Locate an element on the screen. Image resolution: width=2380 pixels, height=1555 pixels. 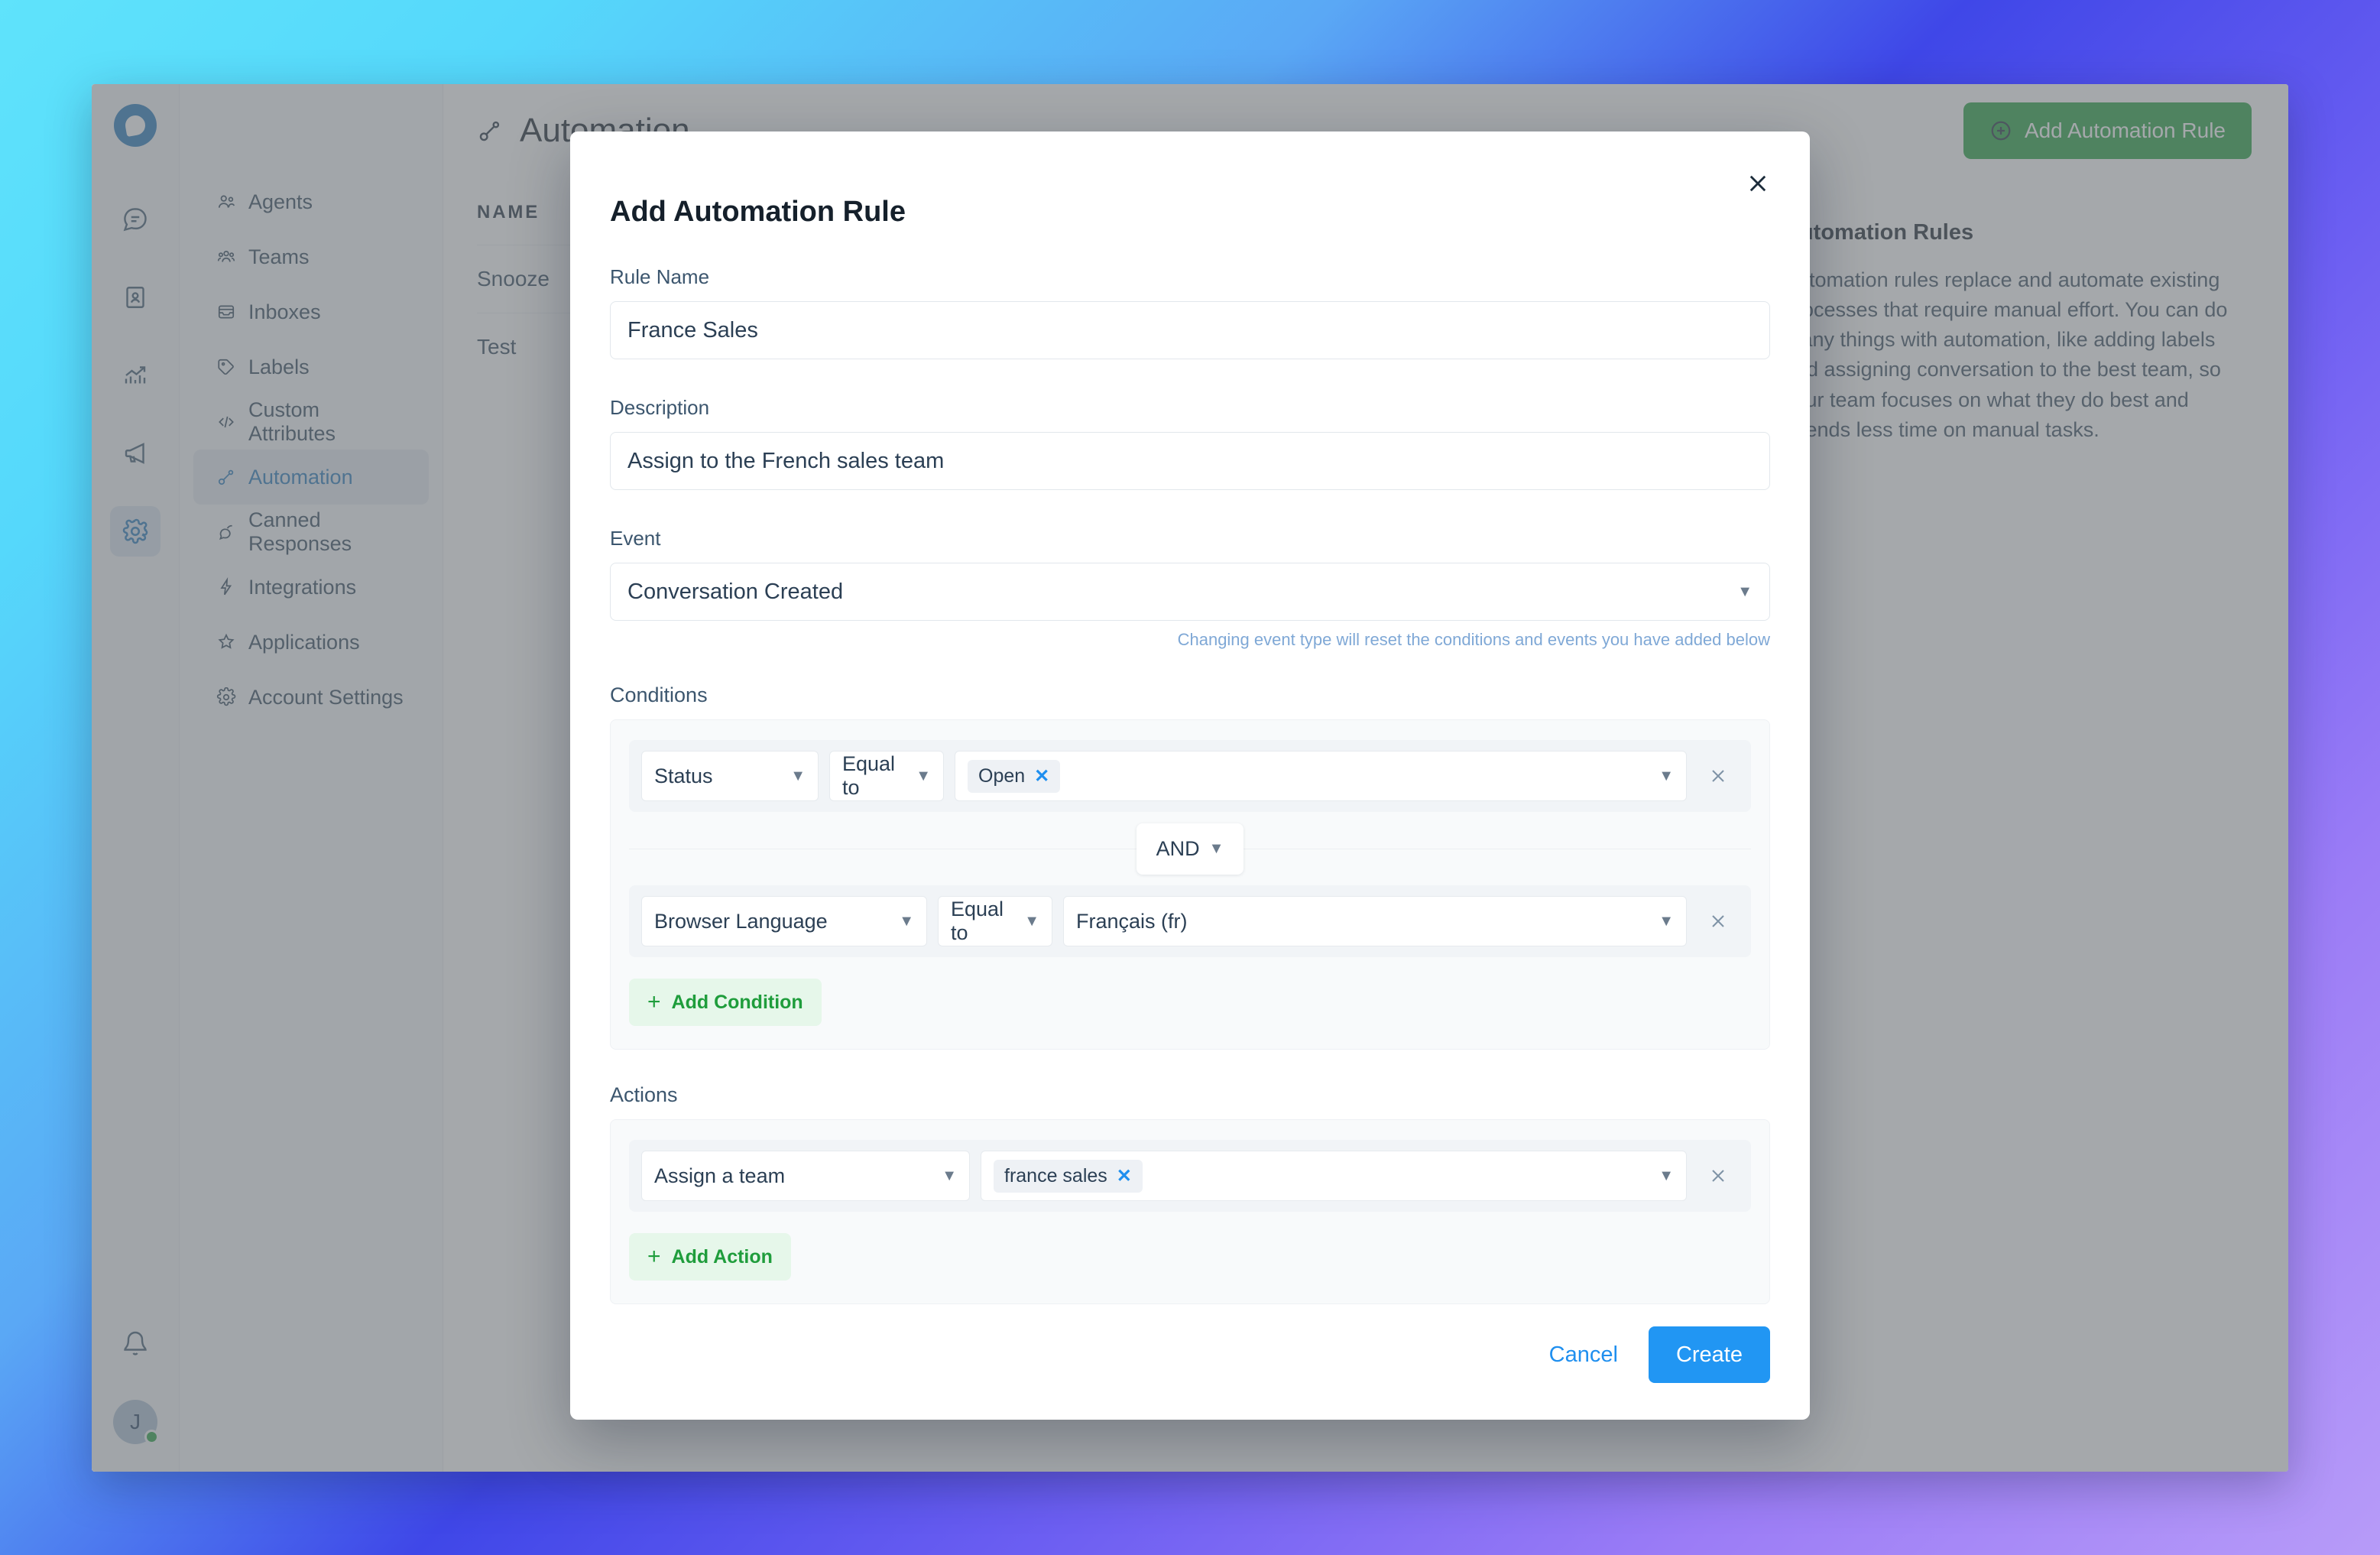
rule-name-input: France Sales is located at coordinates (1190, 330).